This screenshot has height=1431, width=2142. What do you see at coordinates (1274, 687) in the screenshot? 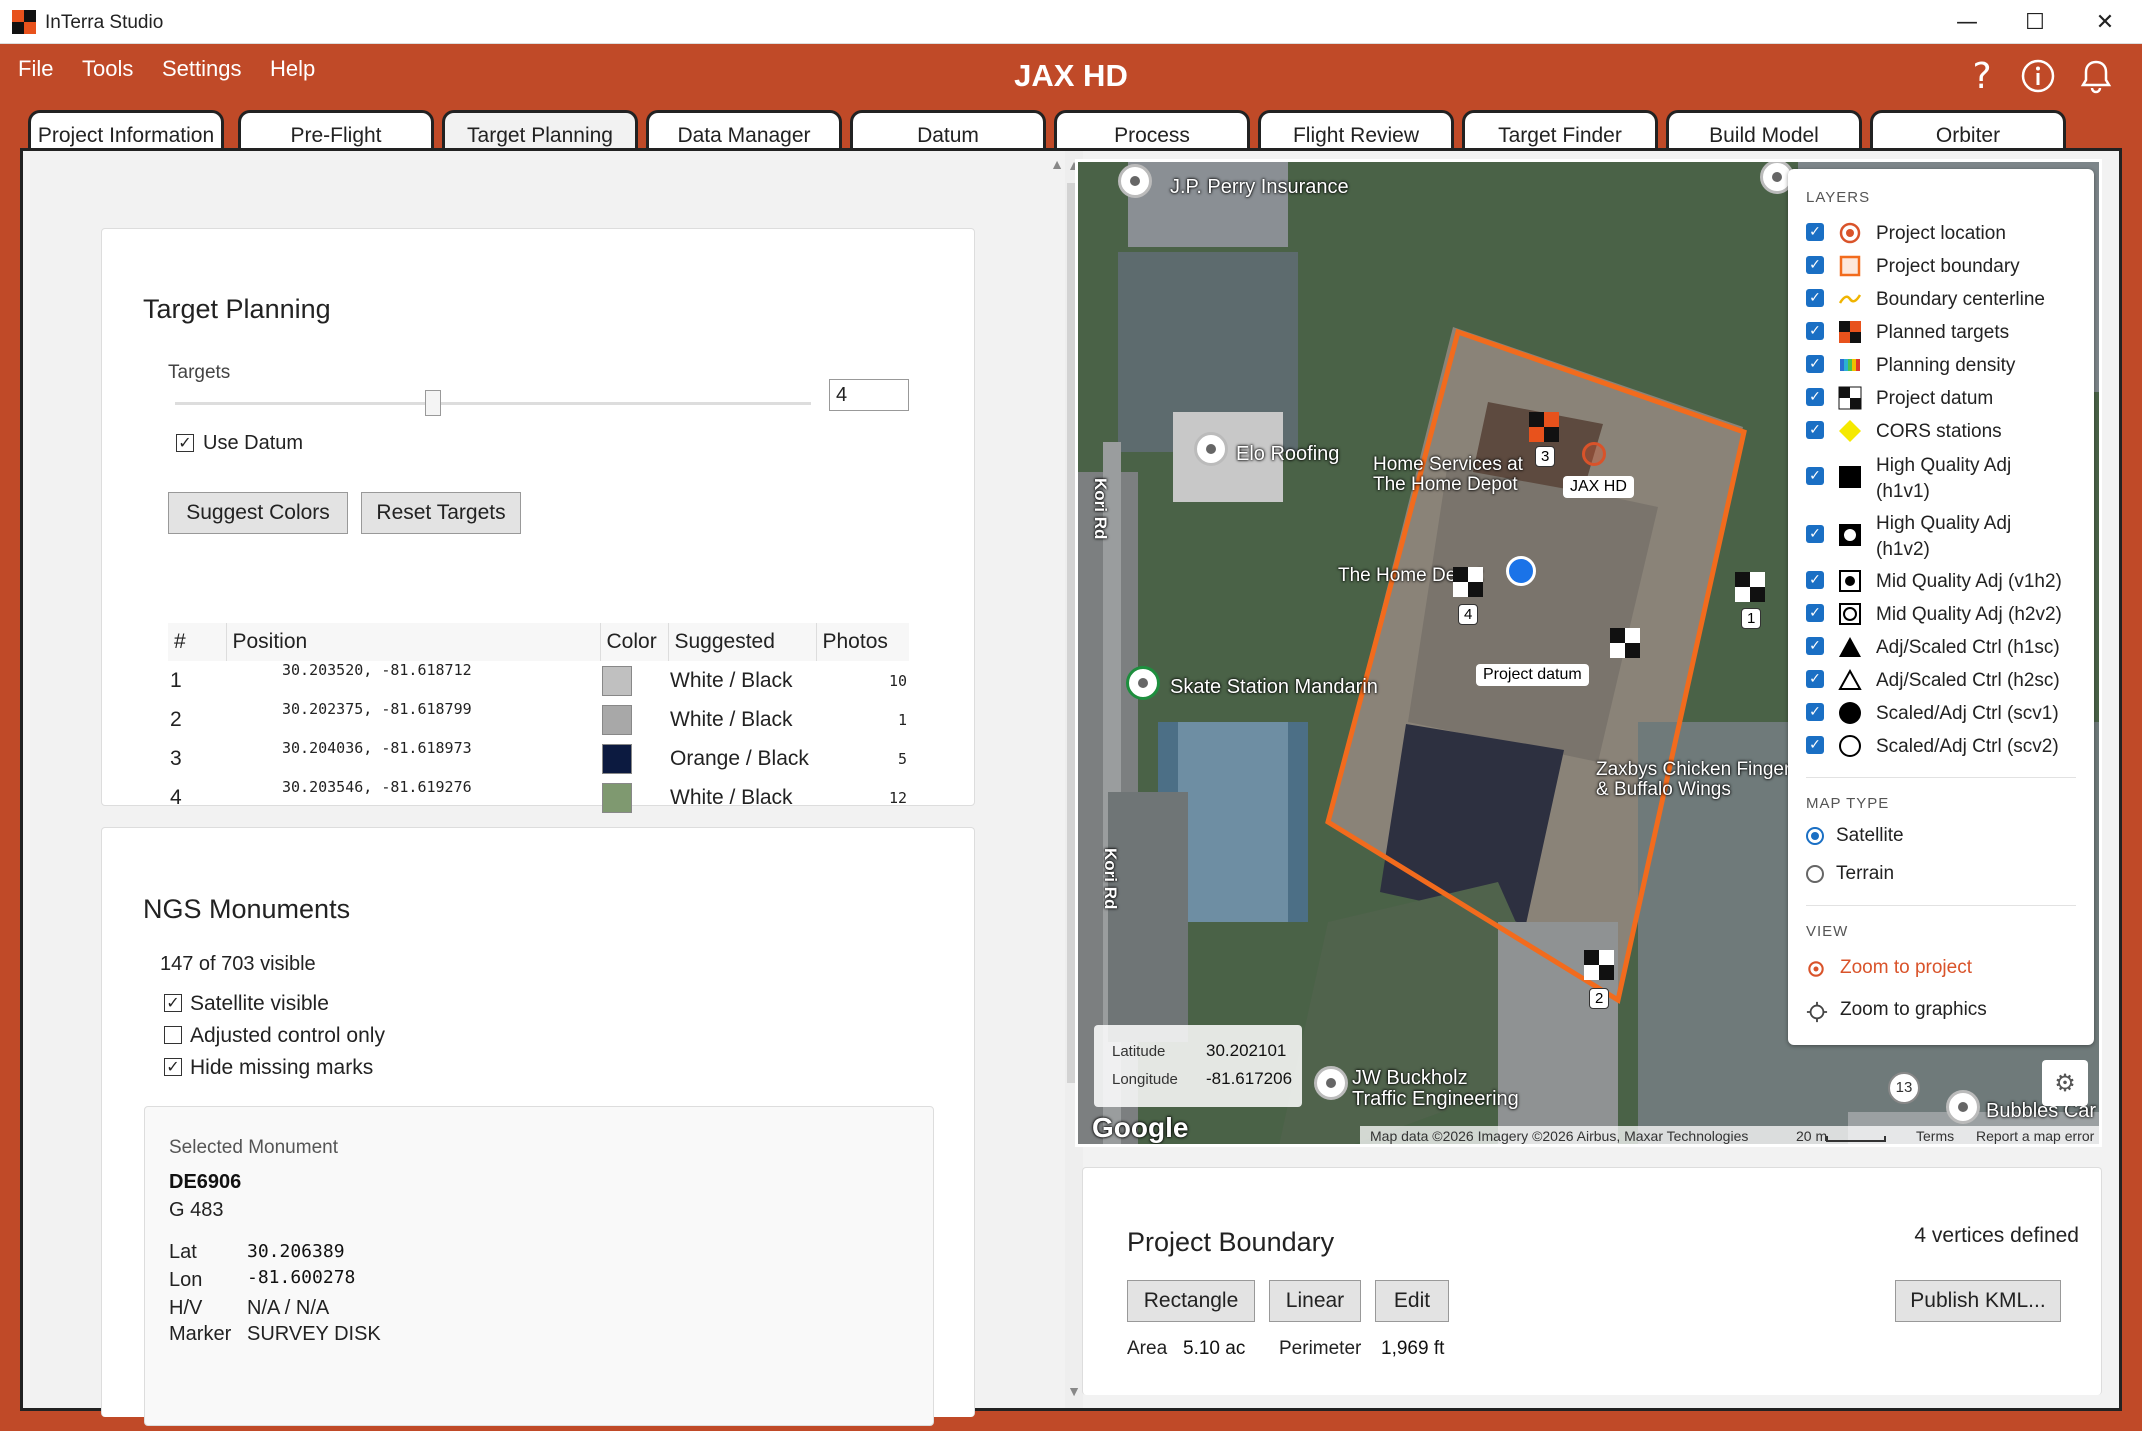
I see `map-label-skate-station: Skate Station Mandarin` at bounding box center [1274, 687].